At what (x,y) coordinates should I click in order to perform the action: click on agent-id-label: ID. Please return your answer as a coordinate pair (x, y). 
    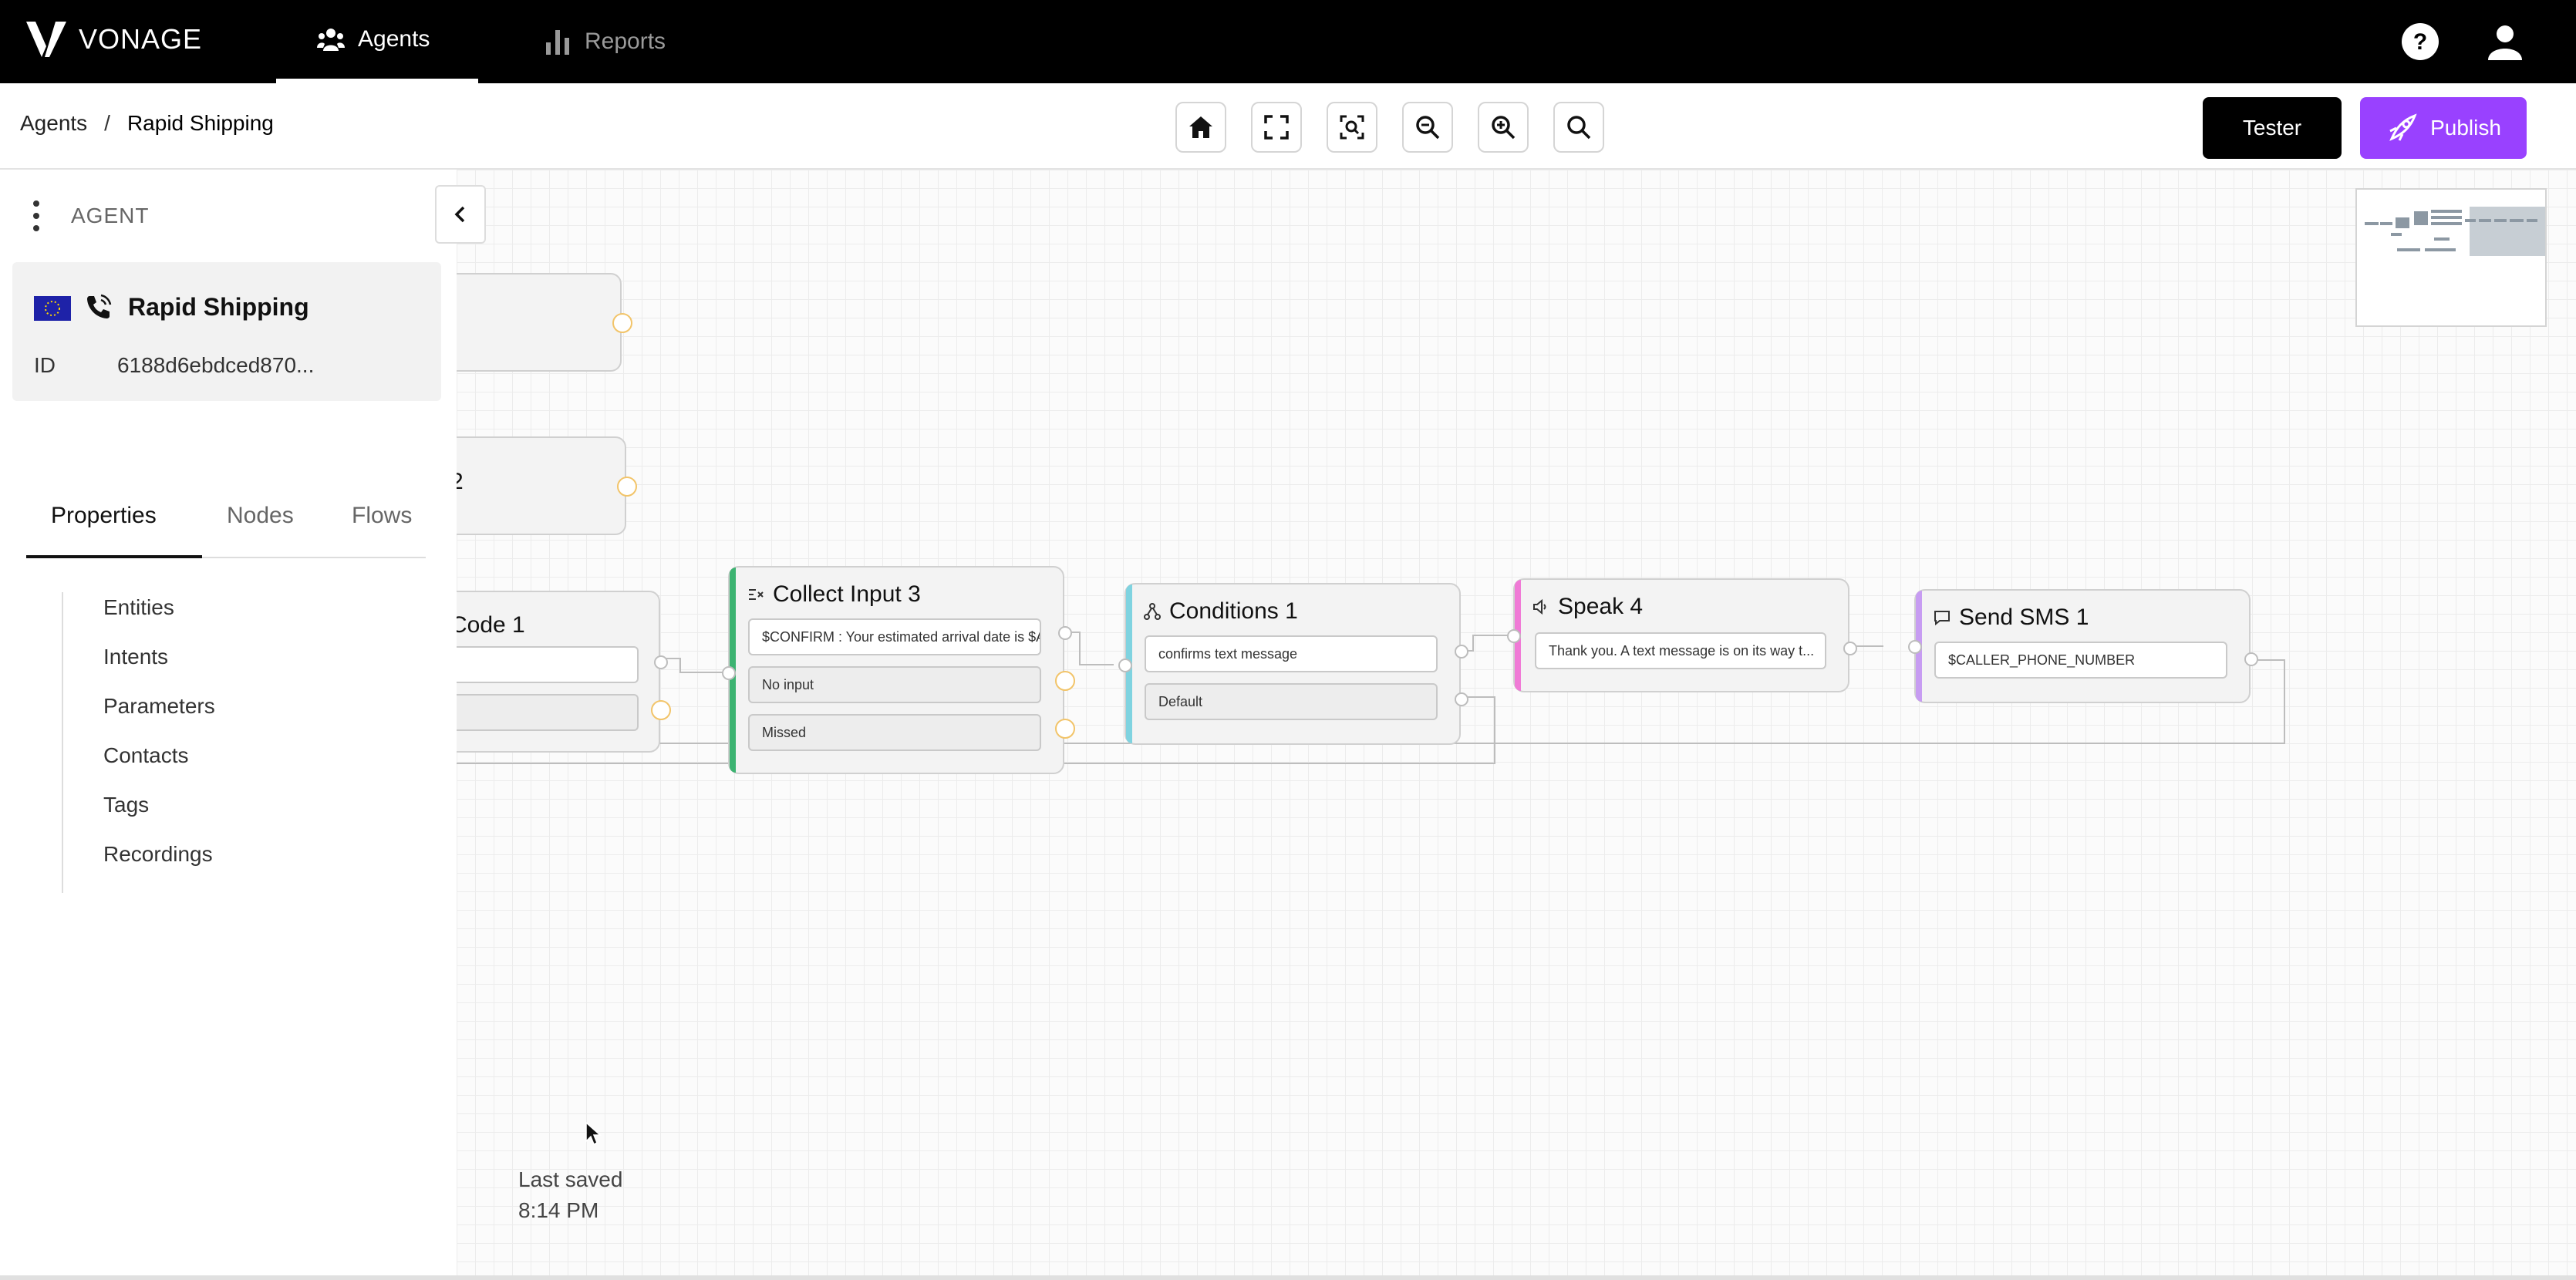
    Looking at the image, I should click on (45, 365).